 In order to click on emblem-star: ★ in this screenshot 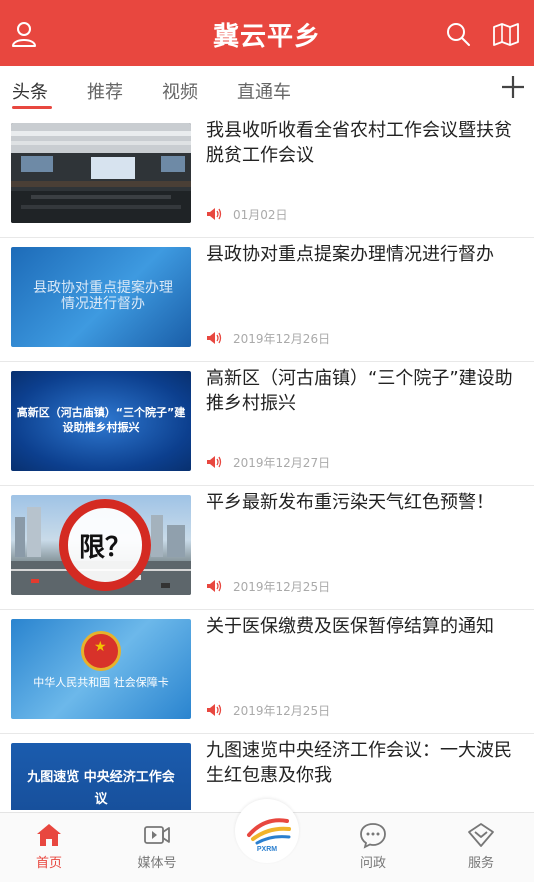, I will do `click(100, 647)`.